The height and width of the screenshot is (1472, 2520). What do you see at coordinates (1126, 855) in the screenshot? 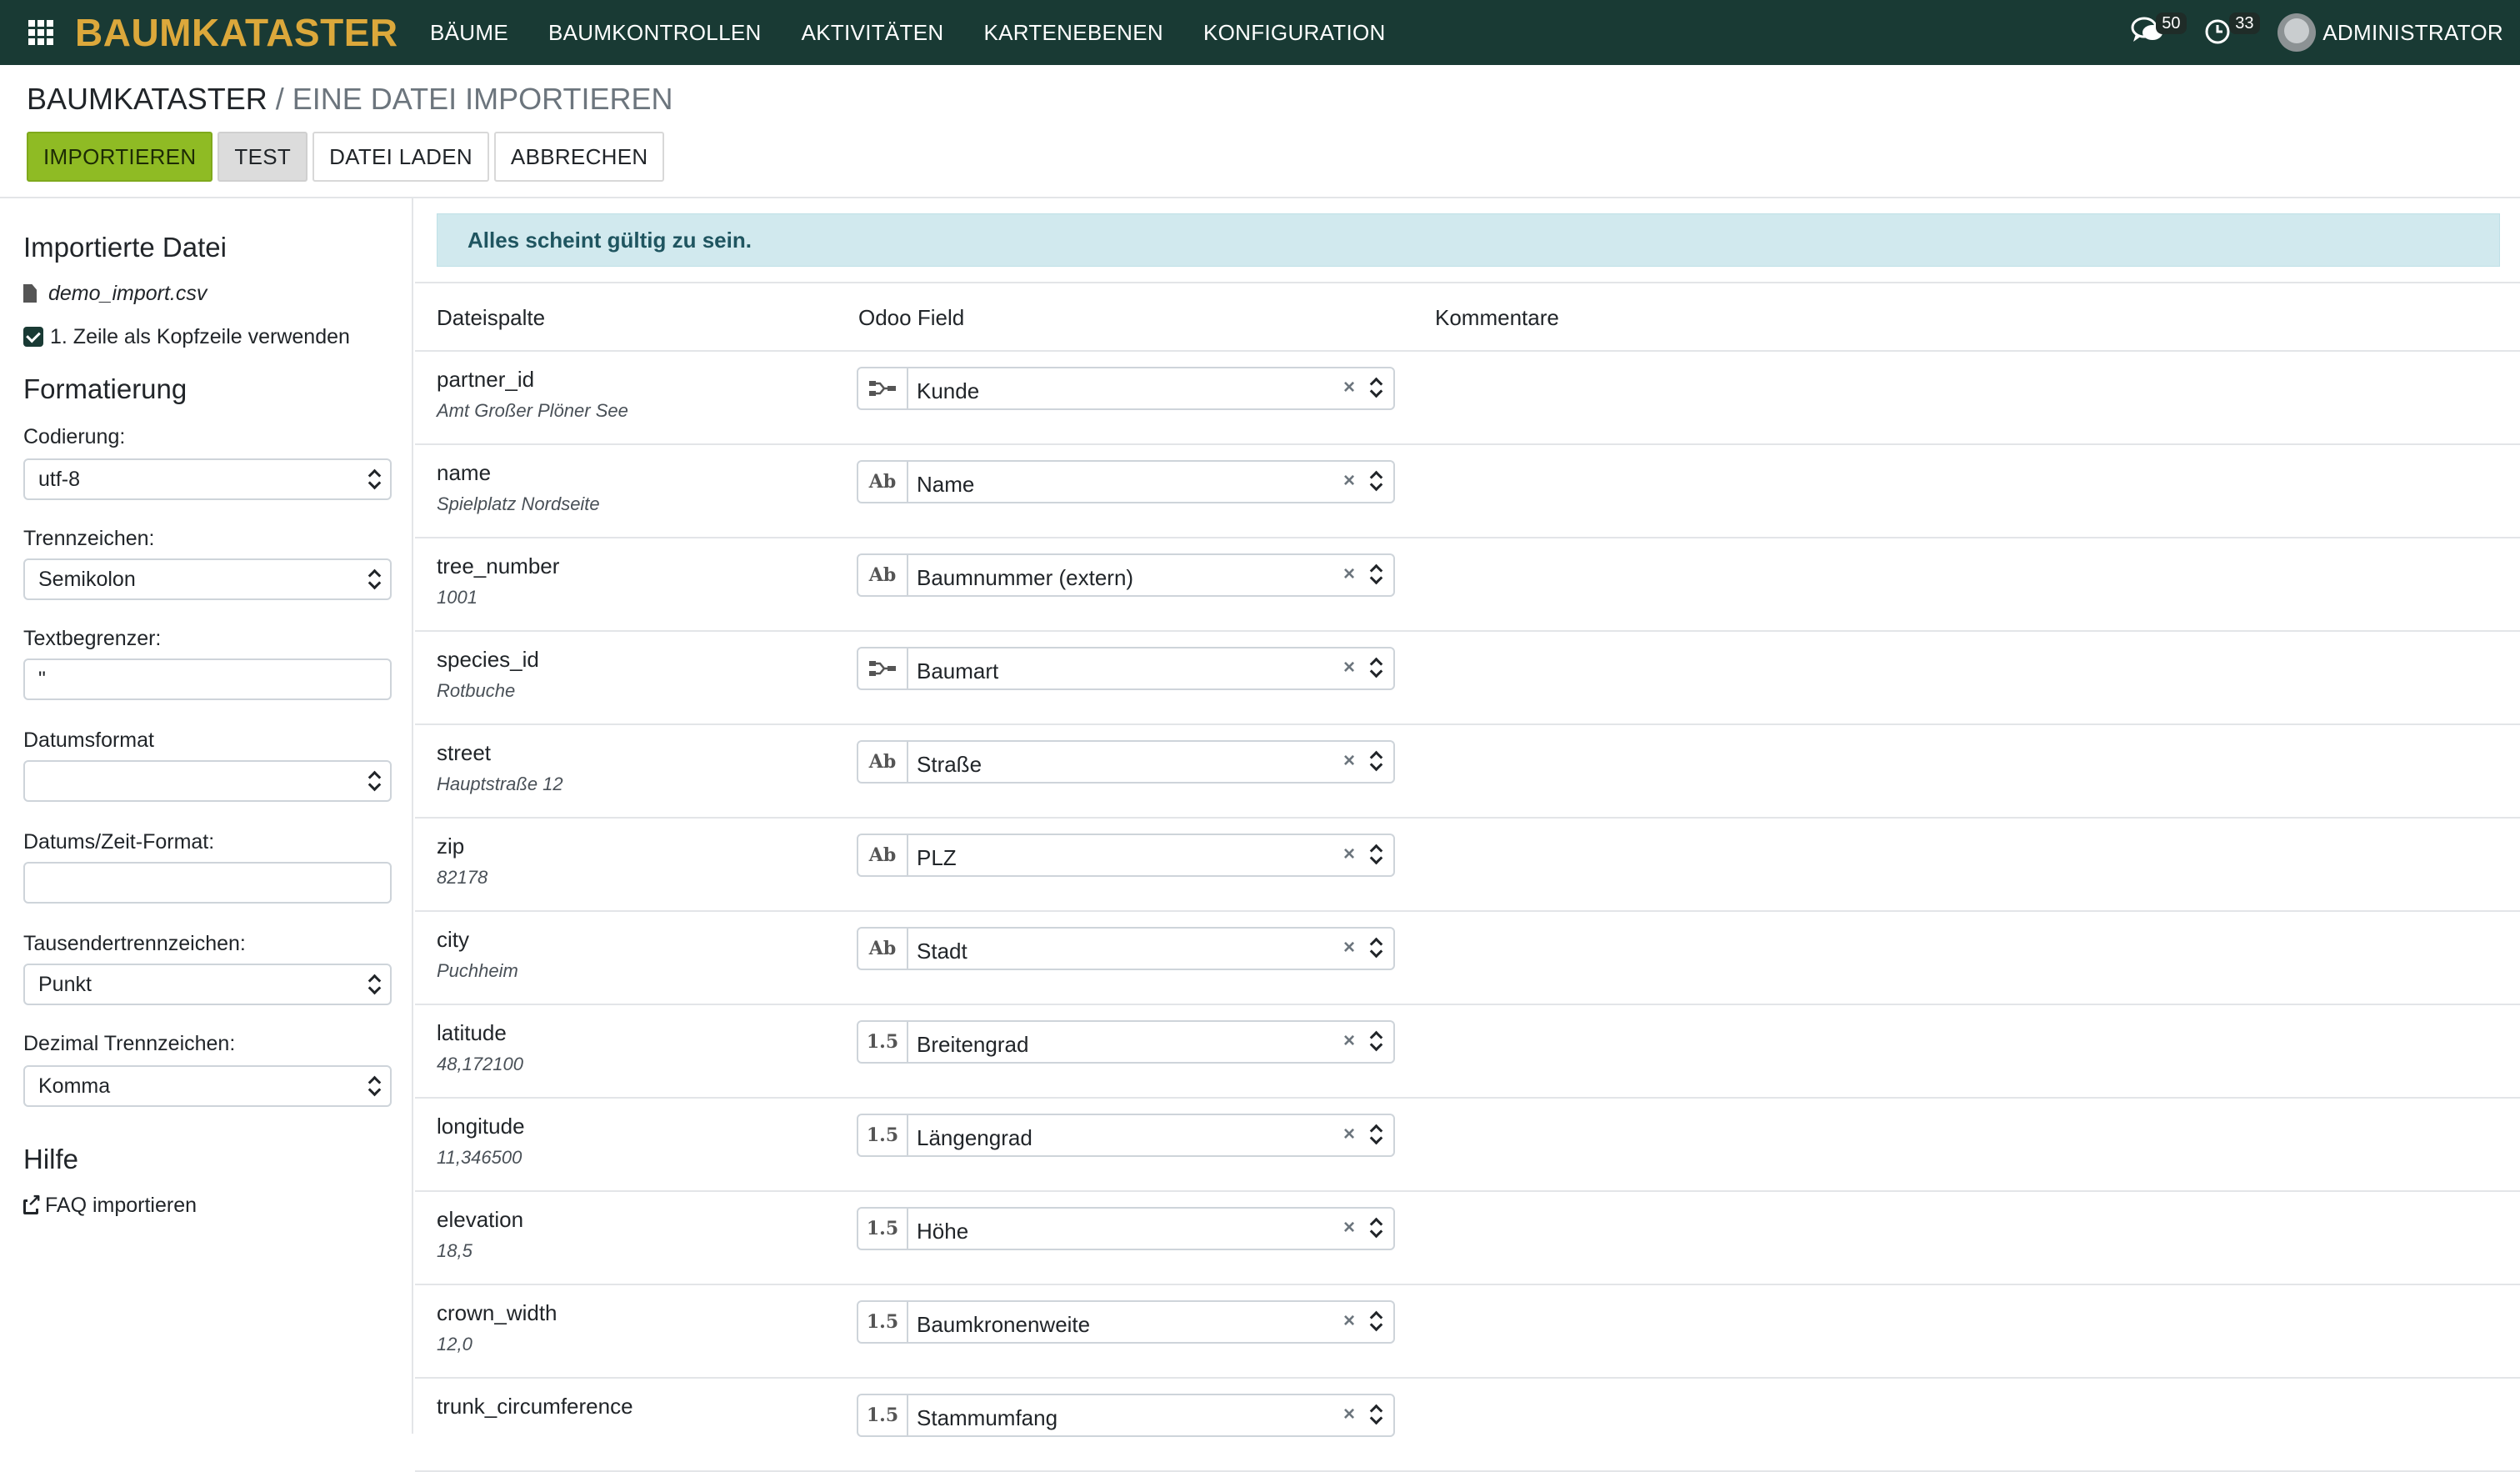
I see `odoo-field-select: Ab PLZ ×` at bounding box center [1126, 855].